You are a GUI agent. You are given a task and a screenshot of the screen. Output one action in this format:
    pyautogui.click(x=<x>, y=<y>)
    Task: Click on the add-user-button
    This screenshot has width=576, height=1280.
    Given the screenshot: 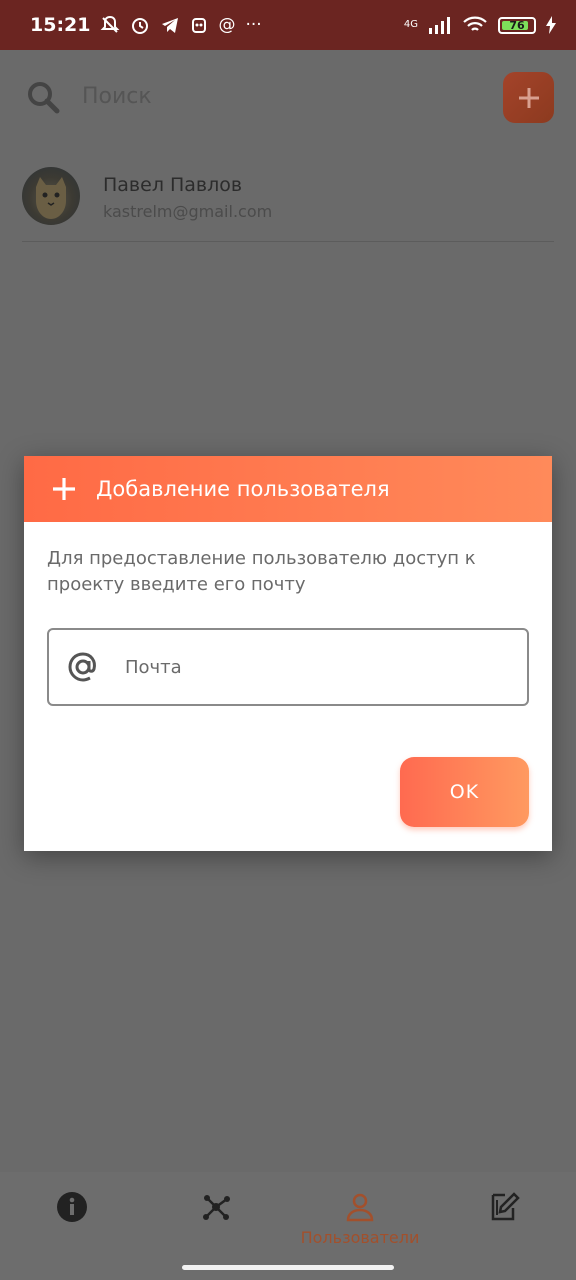 What is the action you would take?
    pyautogui.click(x=528, y=97)
    